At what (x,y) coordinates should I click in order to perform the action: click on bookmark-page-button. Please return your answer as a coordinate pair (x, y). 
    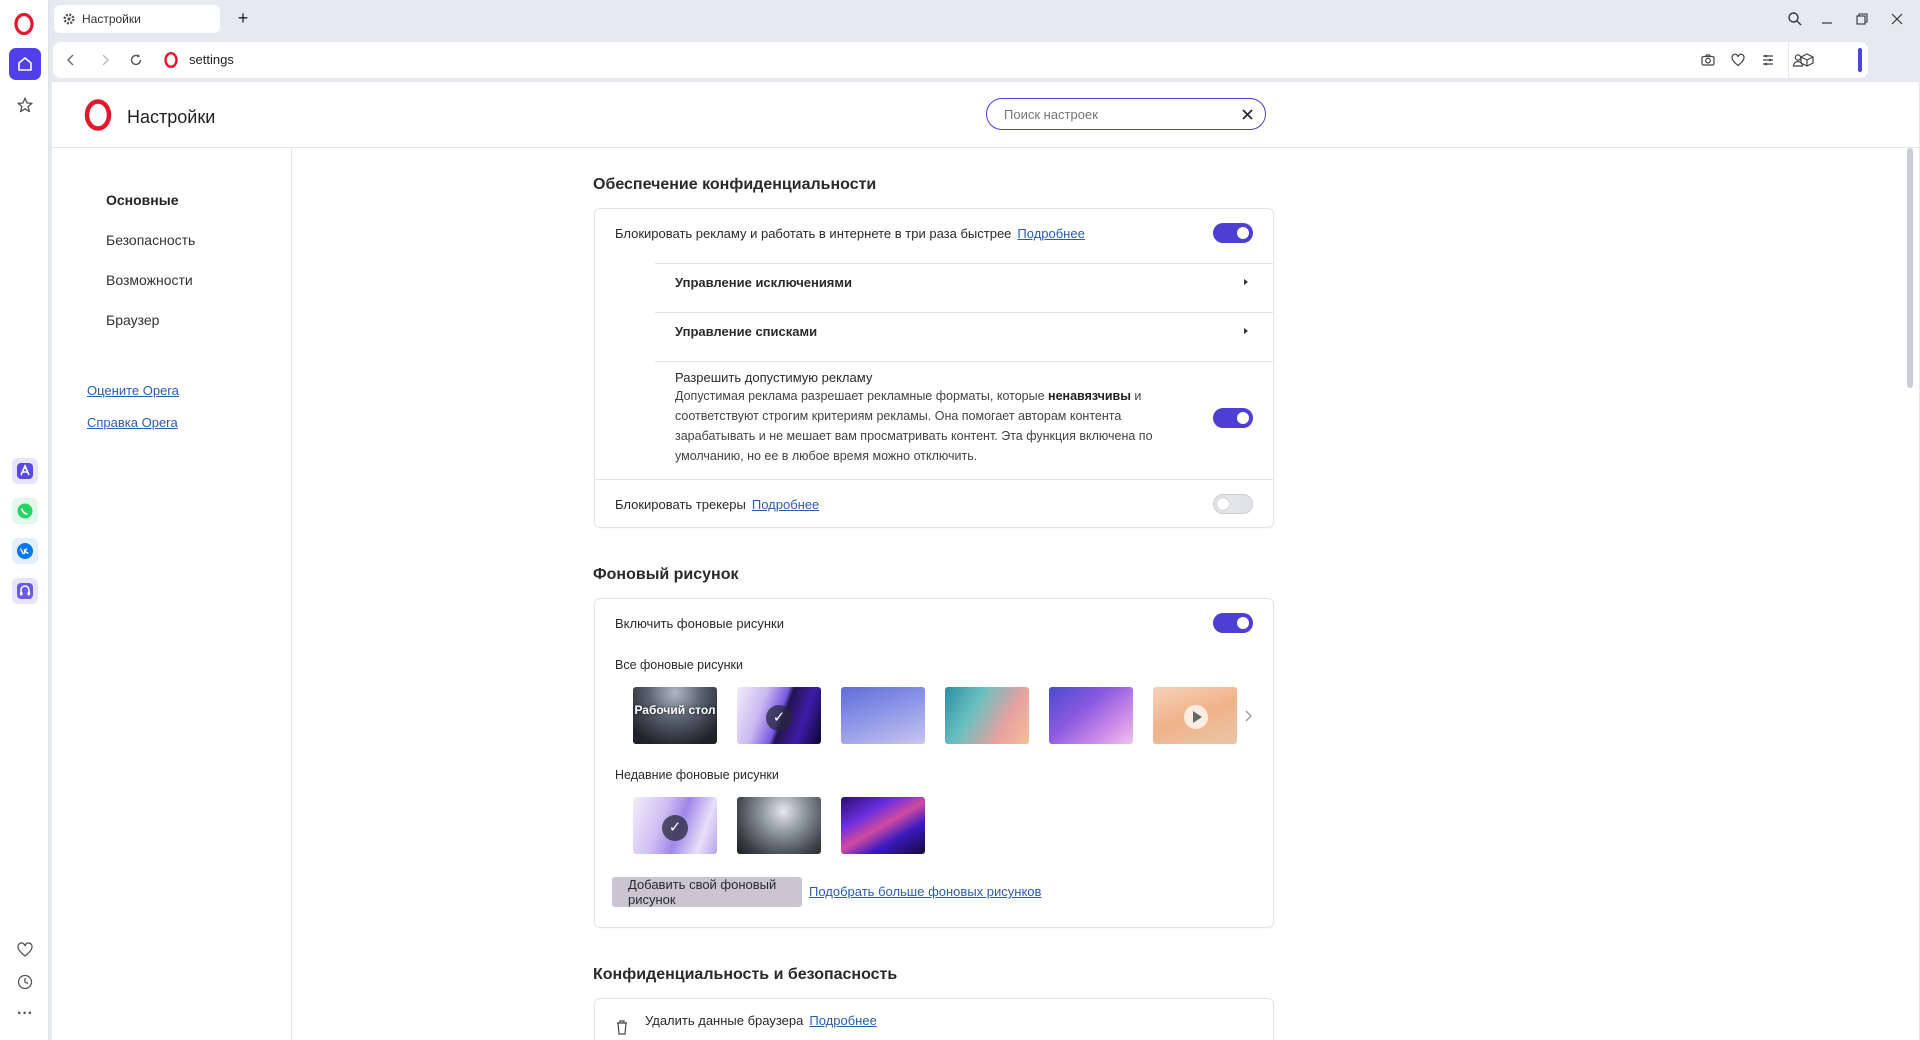
    Looking at the image, I should click on (1738, 60).